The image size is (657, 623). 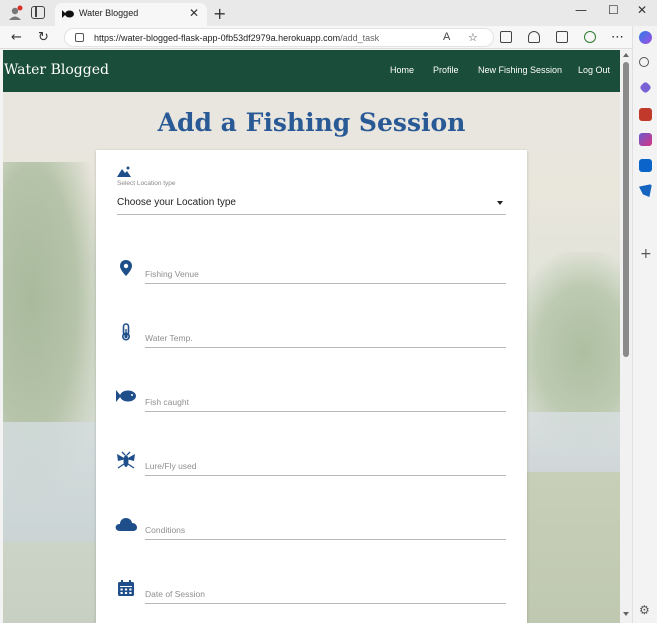 What do you see at coordinates (644, 610) in the screenshot?
I see `settings-gear-icon: ⚙` at bounding box center [644, 610].